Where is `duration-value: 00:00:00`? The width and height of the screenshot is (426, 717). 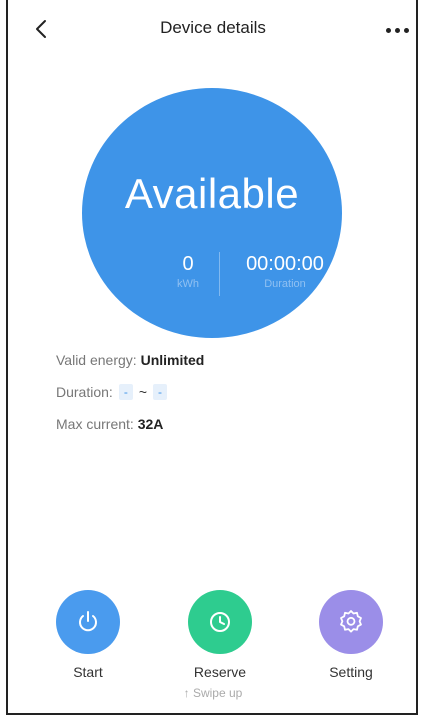
duration-value: 00:00:00 is located at coordinates (285, 264).